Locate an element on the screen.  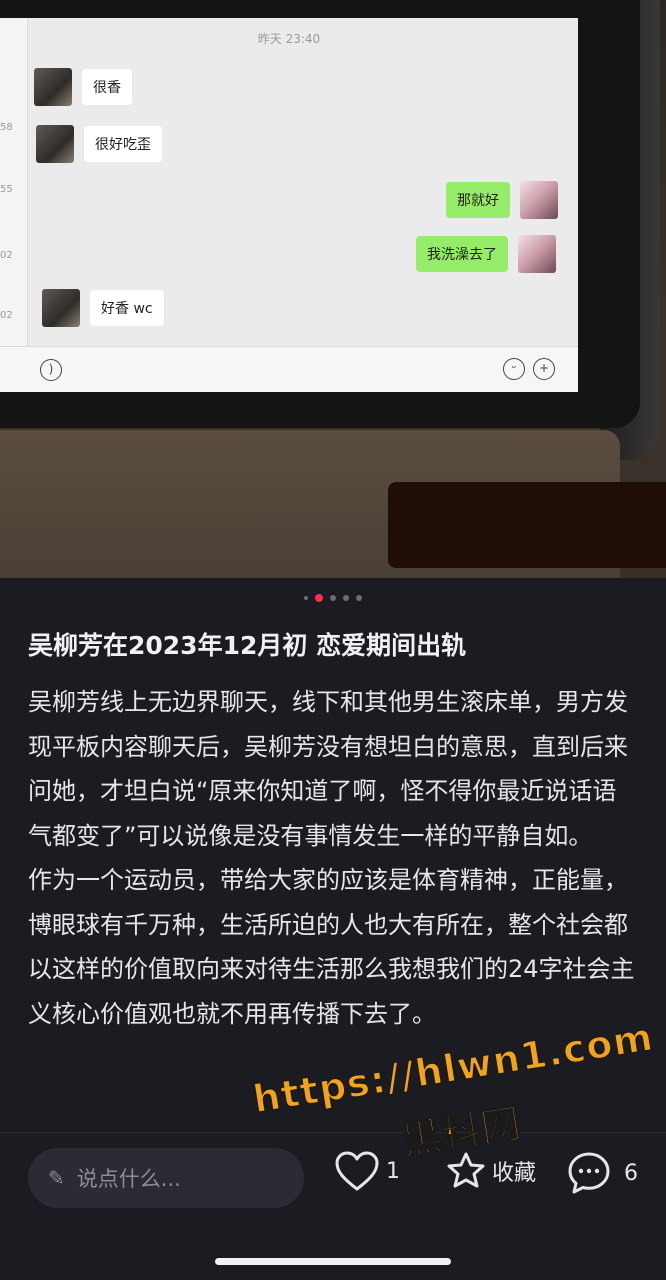
comment-button: 6 is located at coordinates (602, 1173).